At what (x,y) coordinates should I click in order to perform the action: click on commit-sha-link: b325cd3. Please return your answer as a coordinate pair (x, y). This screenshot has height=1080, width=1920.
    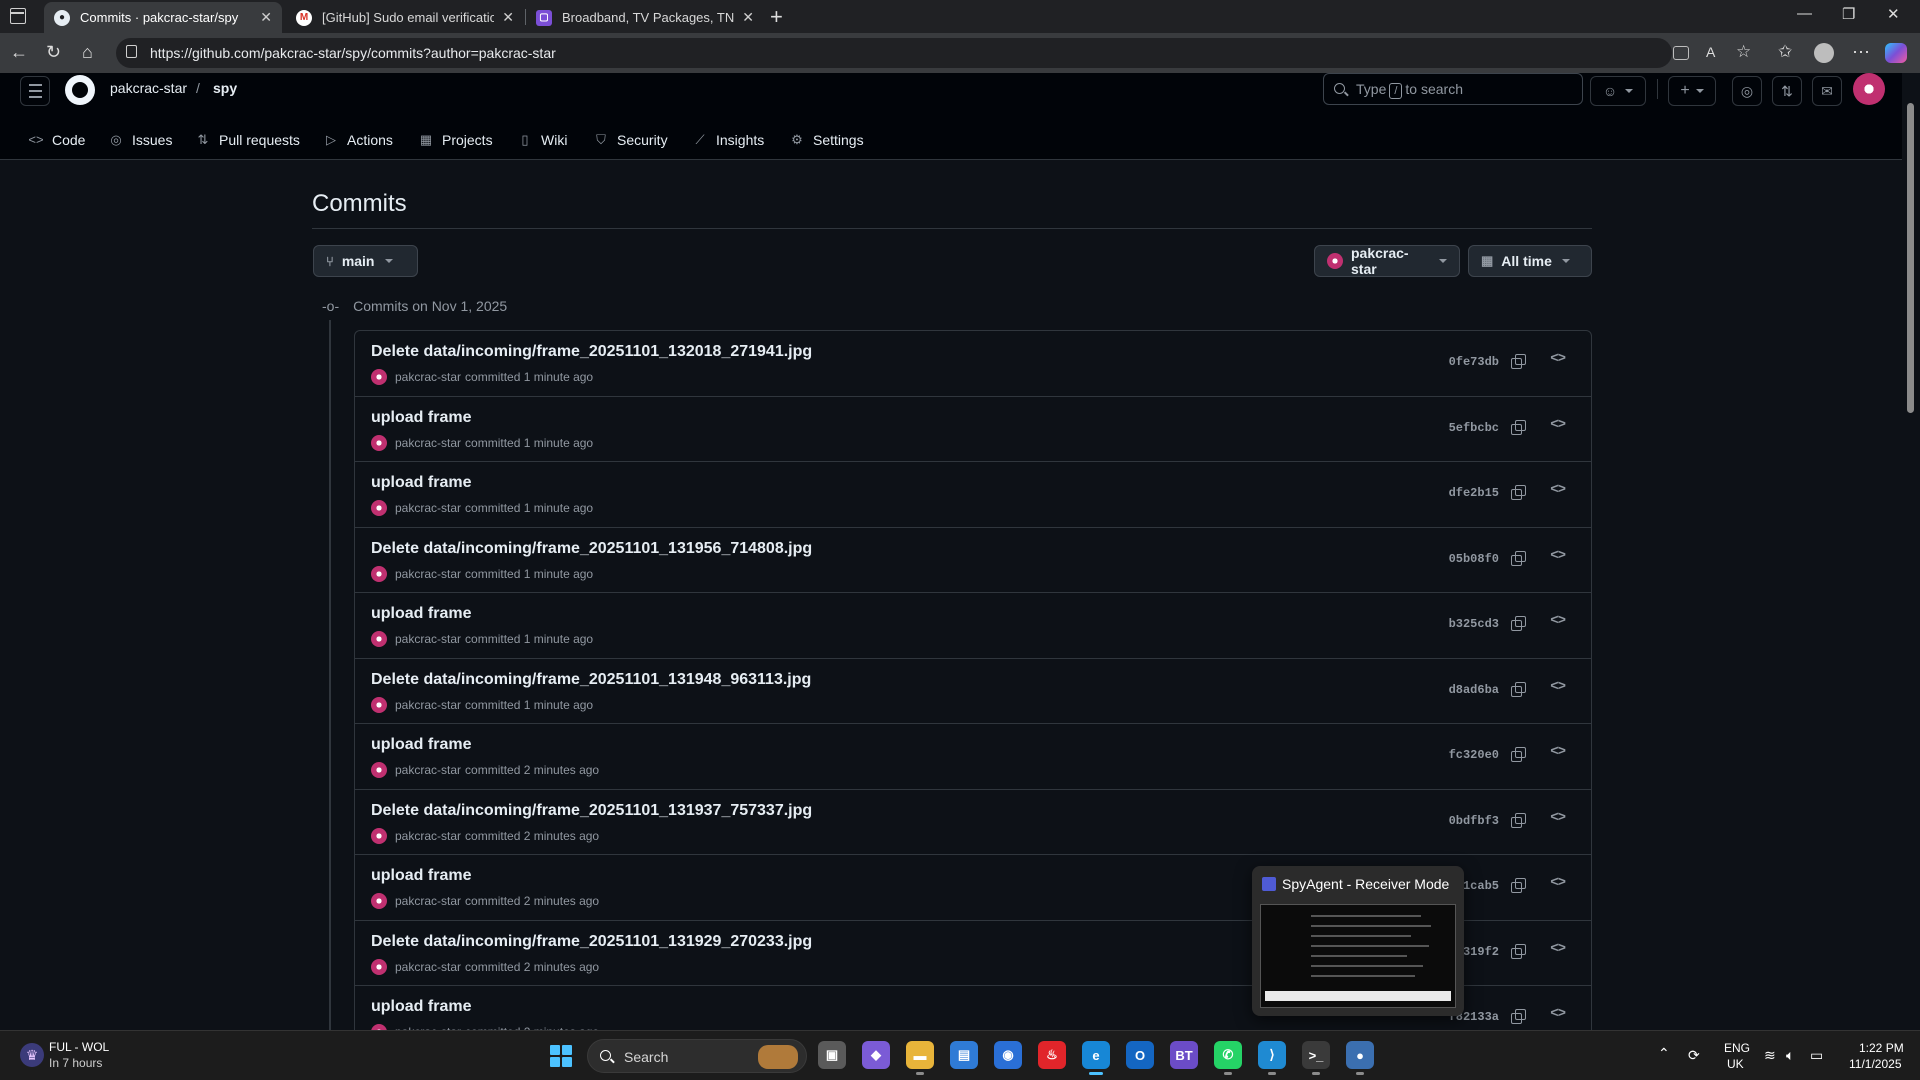
    Looking at the image, I should click on (1474, 624).